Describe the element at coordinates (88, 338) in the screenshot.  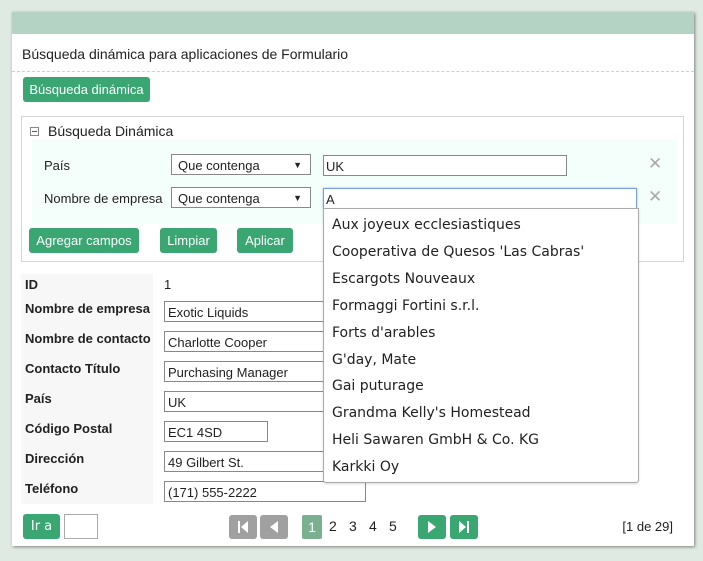
I see `field-label: Nombre de contacto` at that location.